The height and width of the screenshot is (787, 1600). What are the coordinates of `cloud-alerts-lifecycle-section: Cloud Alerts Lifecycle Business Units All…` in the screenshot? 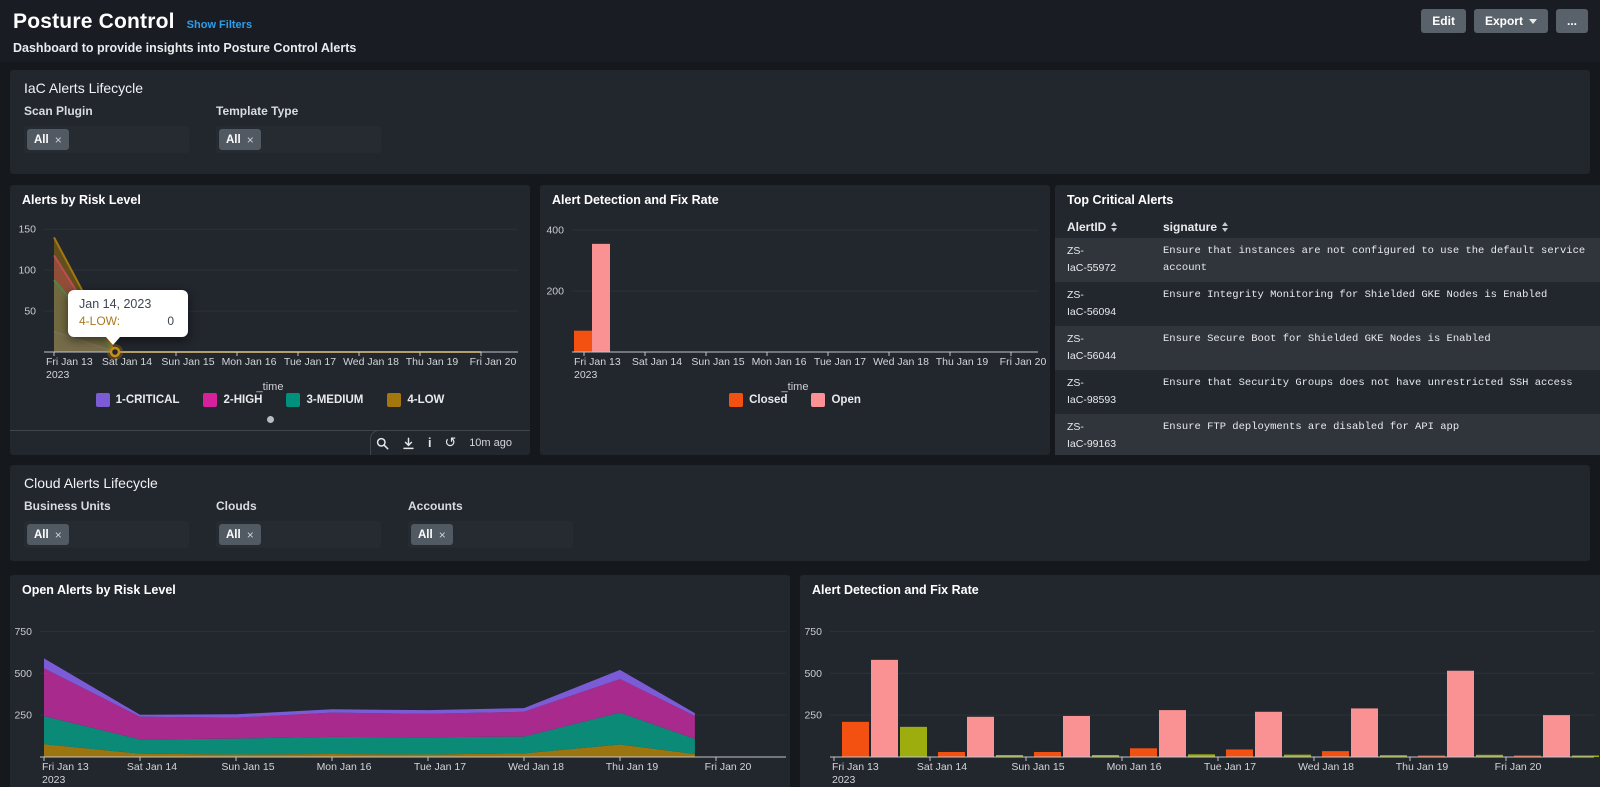 It's located at (800, 513).